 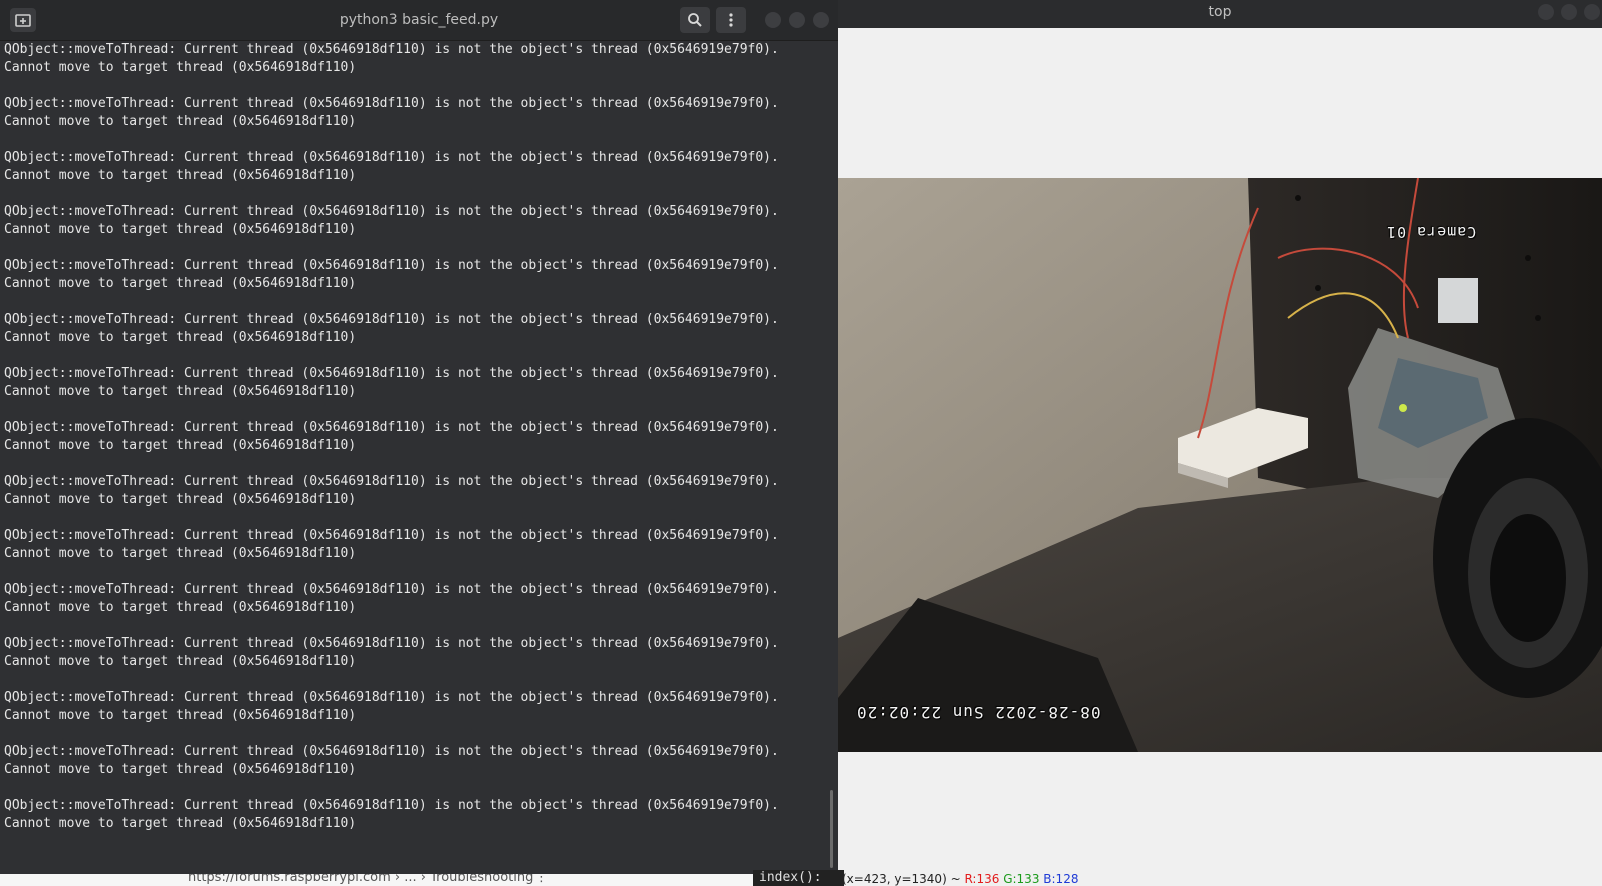 What do you see at coordinates (1021, 879) in the screenshot?
I see `status-green: G:133` at bounding box center [1021, 879].